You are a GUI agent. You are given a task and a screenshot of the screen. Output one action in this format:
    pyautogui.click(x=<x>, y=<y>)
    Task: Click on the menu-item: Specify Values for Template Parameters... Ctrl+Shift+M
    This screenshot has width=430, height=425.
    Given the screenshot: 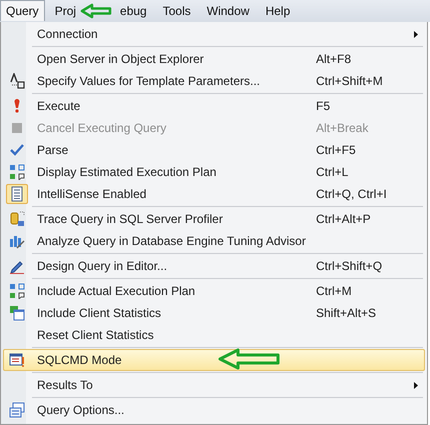 What is the action you would take?
    pyautogui.click(x=214, y=81)
    